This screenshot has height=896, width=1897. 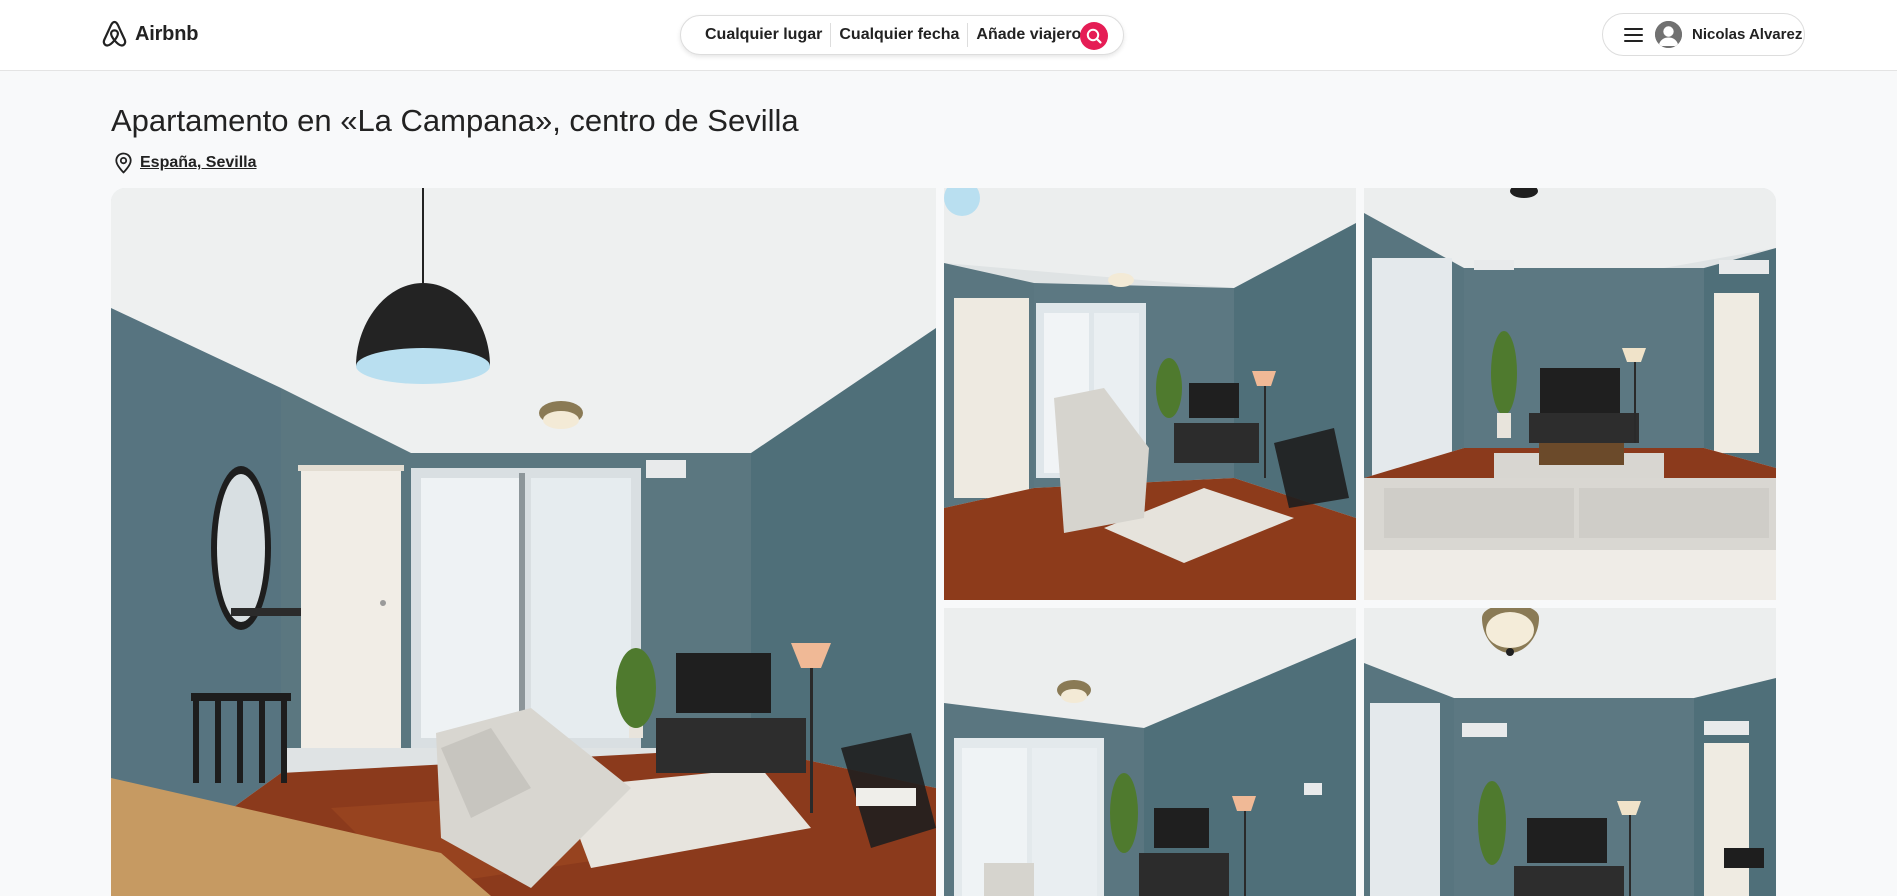 I want to click on search-date-button: Cualquier fecha, so click(x=899, y=35).